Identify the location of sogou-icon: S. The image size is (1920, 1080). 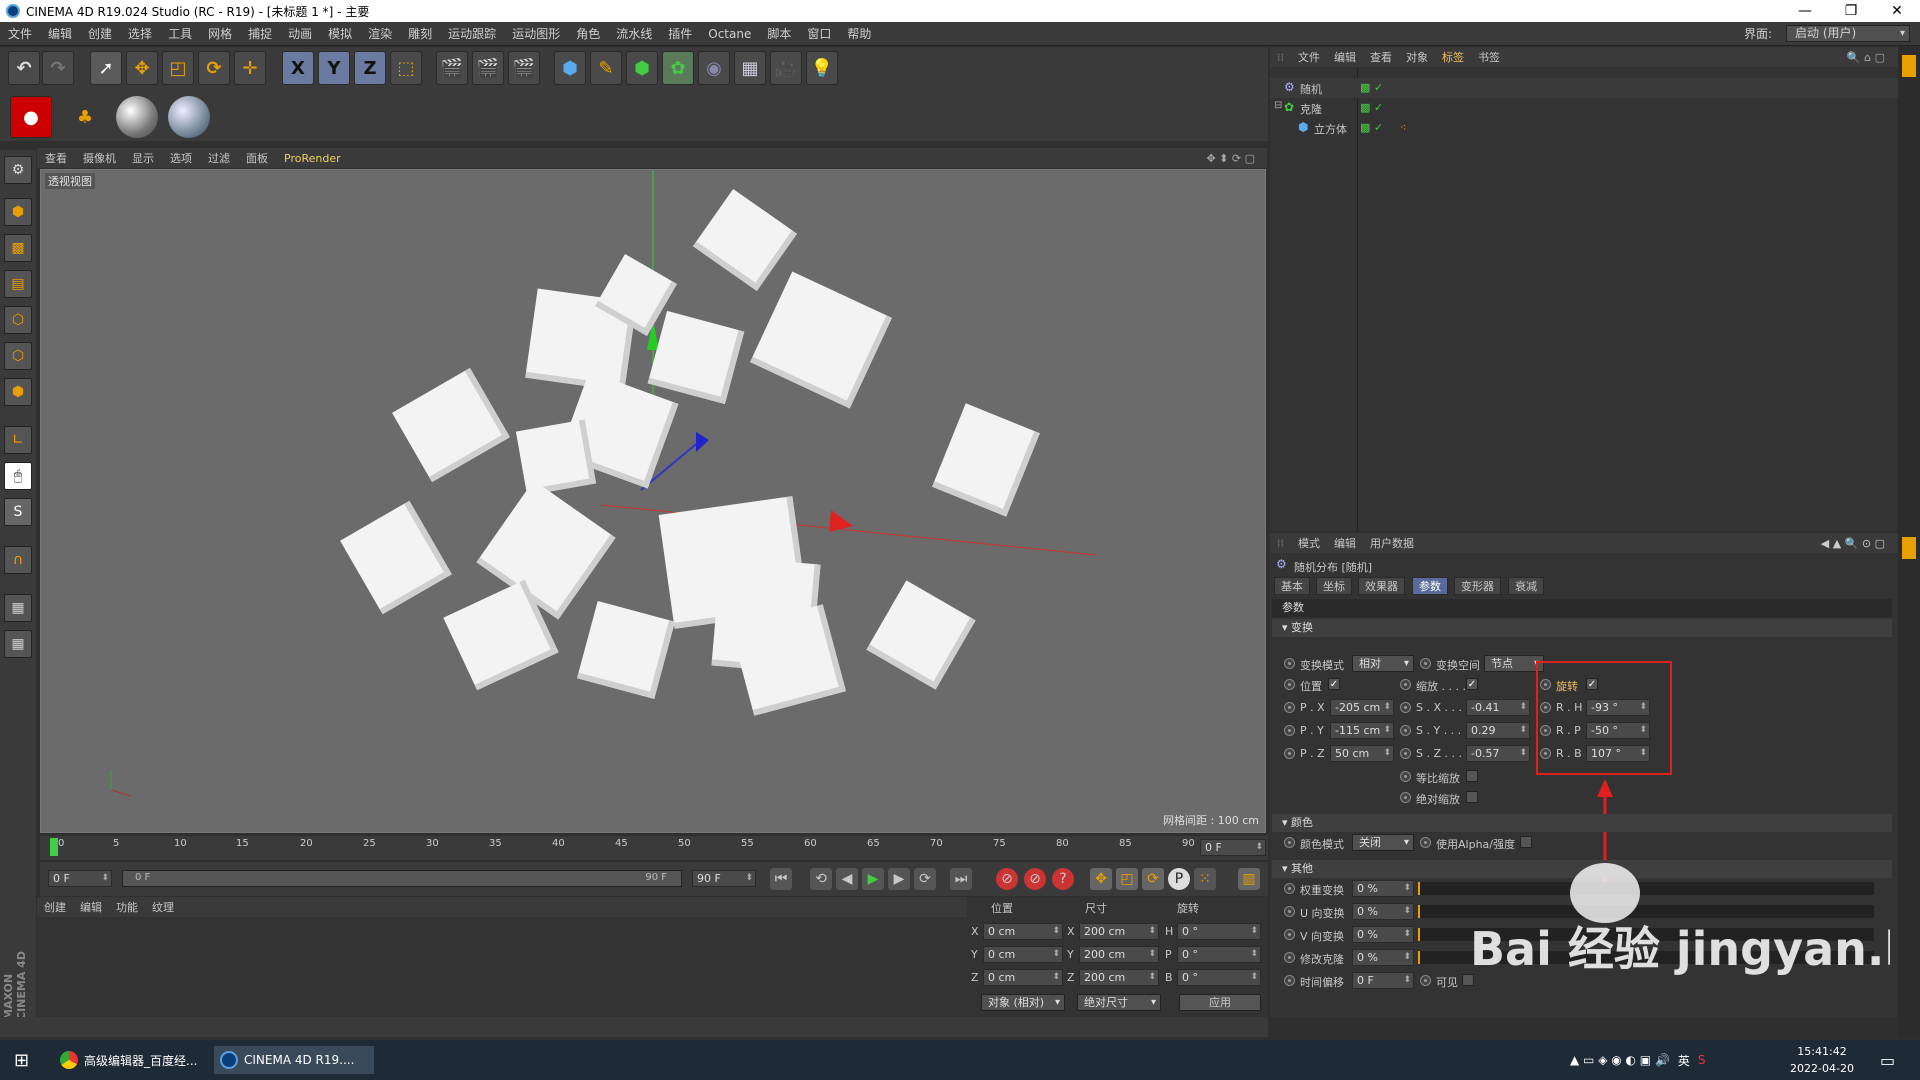
(1702, 1060).